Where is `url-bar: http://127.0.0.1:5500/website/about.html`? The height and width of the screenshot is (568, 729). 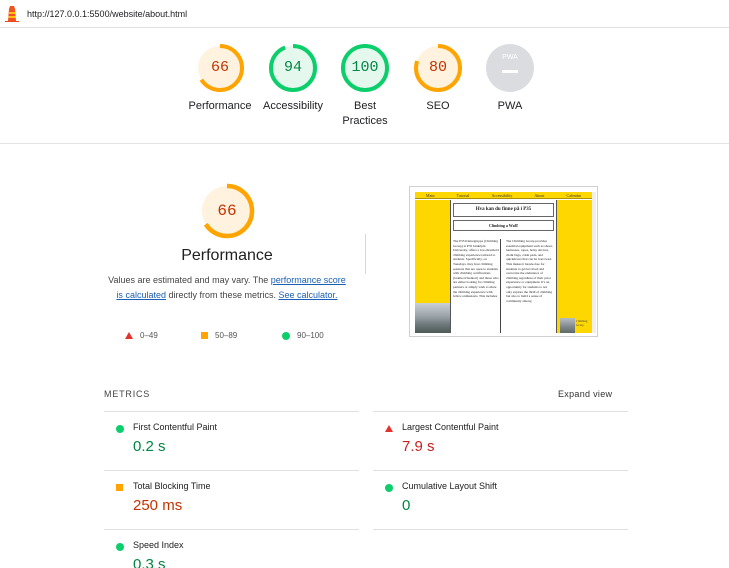
url-bar: http://127.0.0.1:5500/website/about.html is located at coordinates (364, 14).